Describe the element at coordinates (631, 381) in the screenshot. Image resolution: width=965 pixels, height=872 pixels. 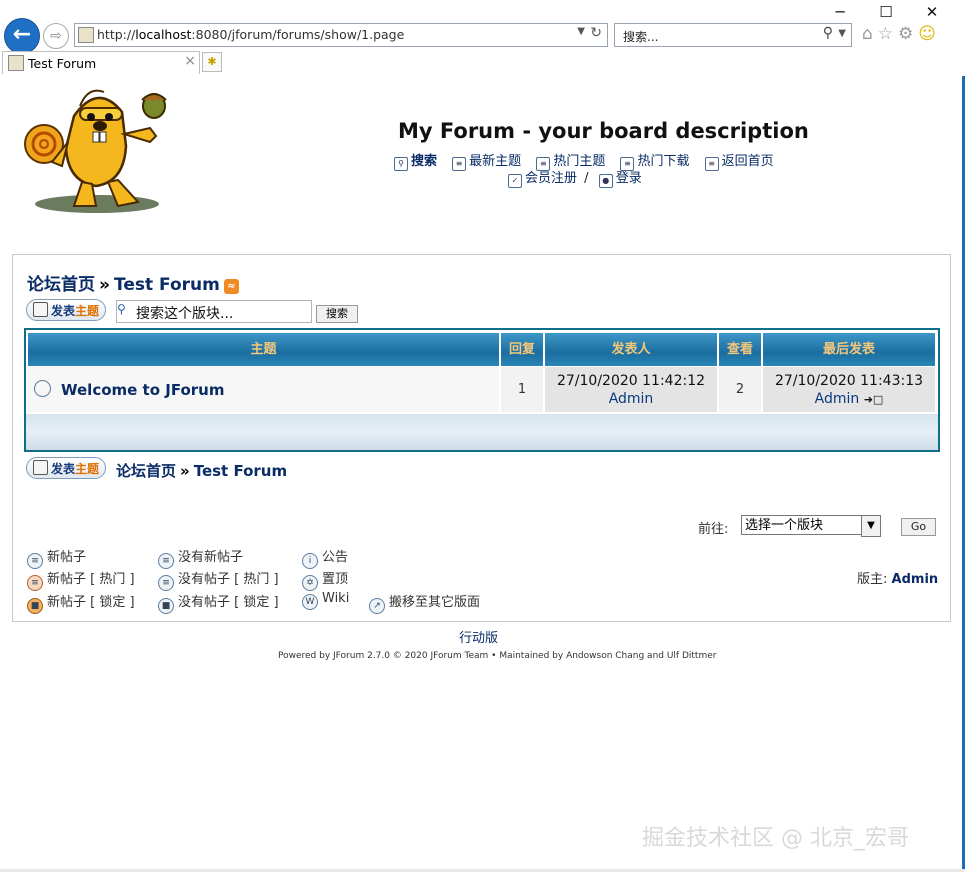
I see `author-date: 27/10/2020 11:42:12` at that location.